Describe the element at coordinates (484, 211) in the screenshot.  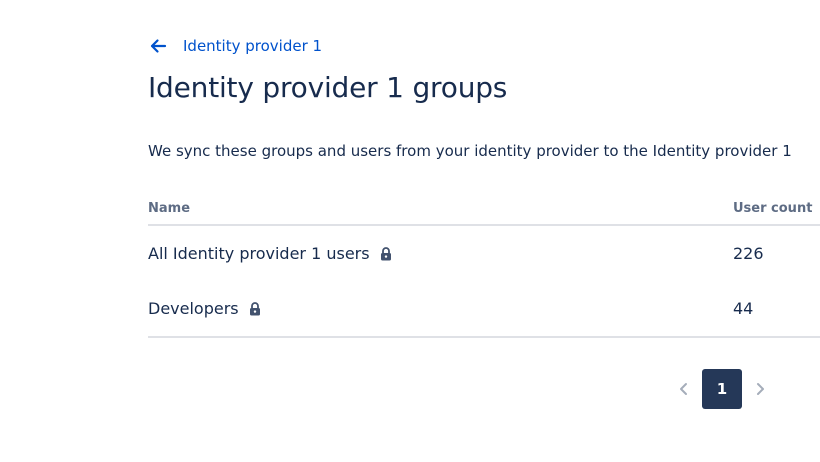
I see `table-header: Name User count` at that location.